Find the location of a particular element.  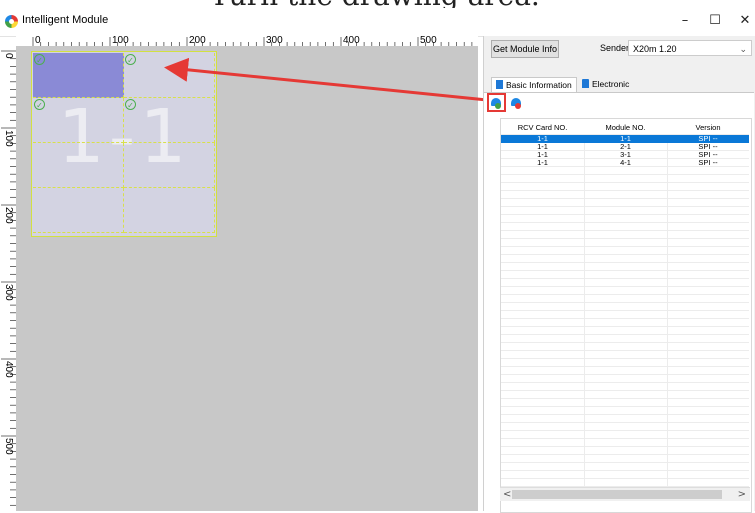

column-header-module-no: Module NO. is located at coordinates (625, 127).